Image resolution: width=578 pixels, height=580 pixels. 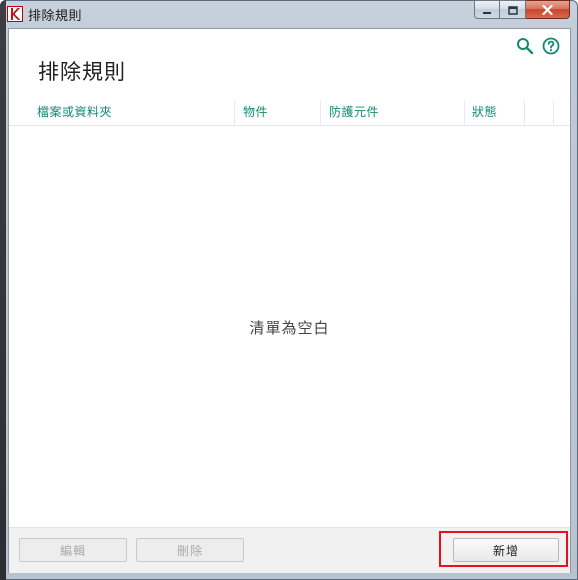 What do you see at coordinates (506, 550) in the screenshot?
I see `add-button: 新增` at bounding box center [506, 550].